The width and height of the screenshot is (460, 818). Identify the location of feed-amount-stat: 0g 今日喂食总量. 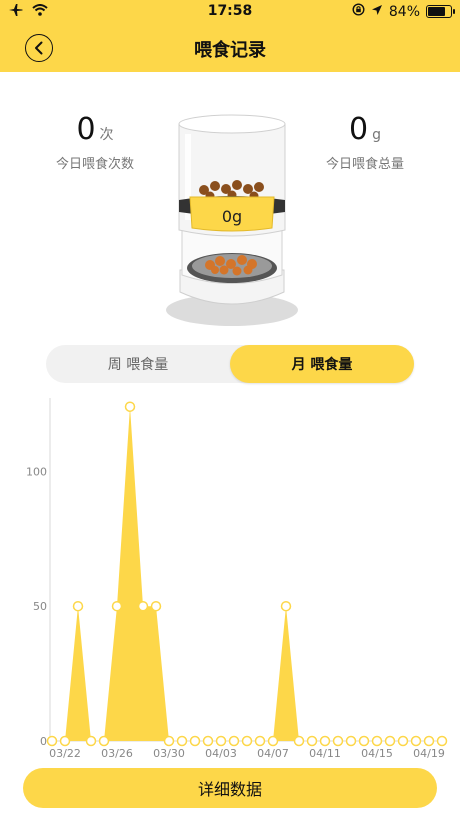
(365, 142).